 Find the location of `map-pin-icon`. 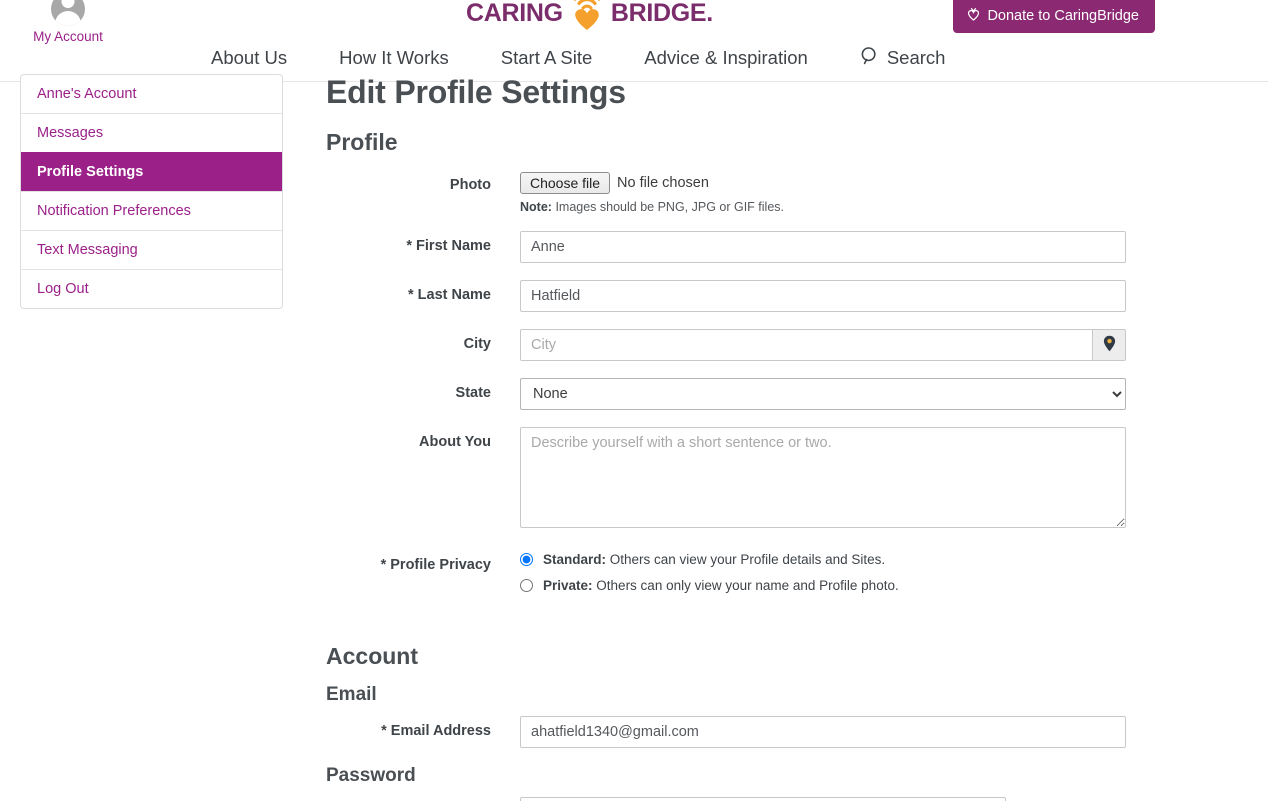

map-pin-icon is located at coordinates (1109, 345).